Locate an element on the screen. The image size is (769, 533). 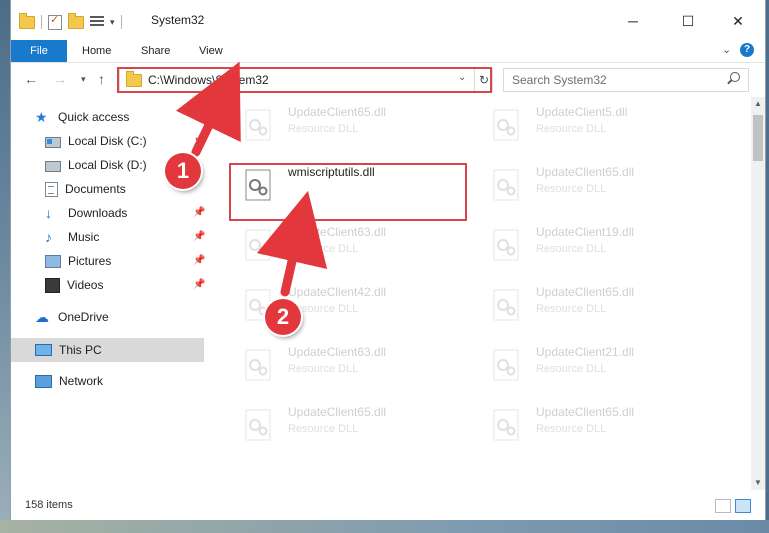
download-arrow-icon: ↓ is located at coordinates (48, 213).